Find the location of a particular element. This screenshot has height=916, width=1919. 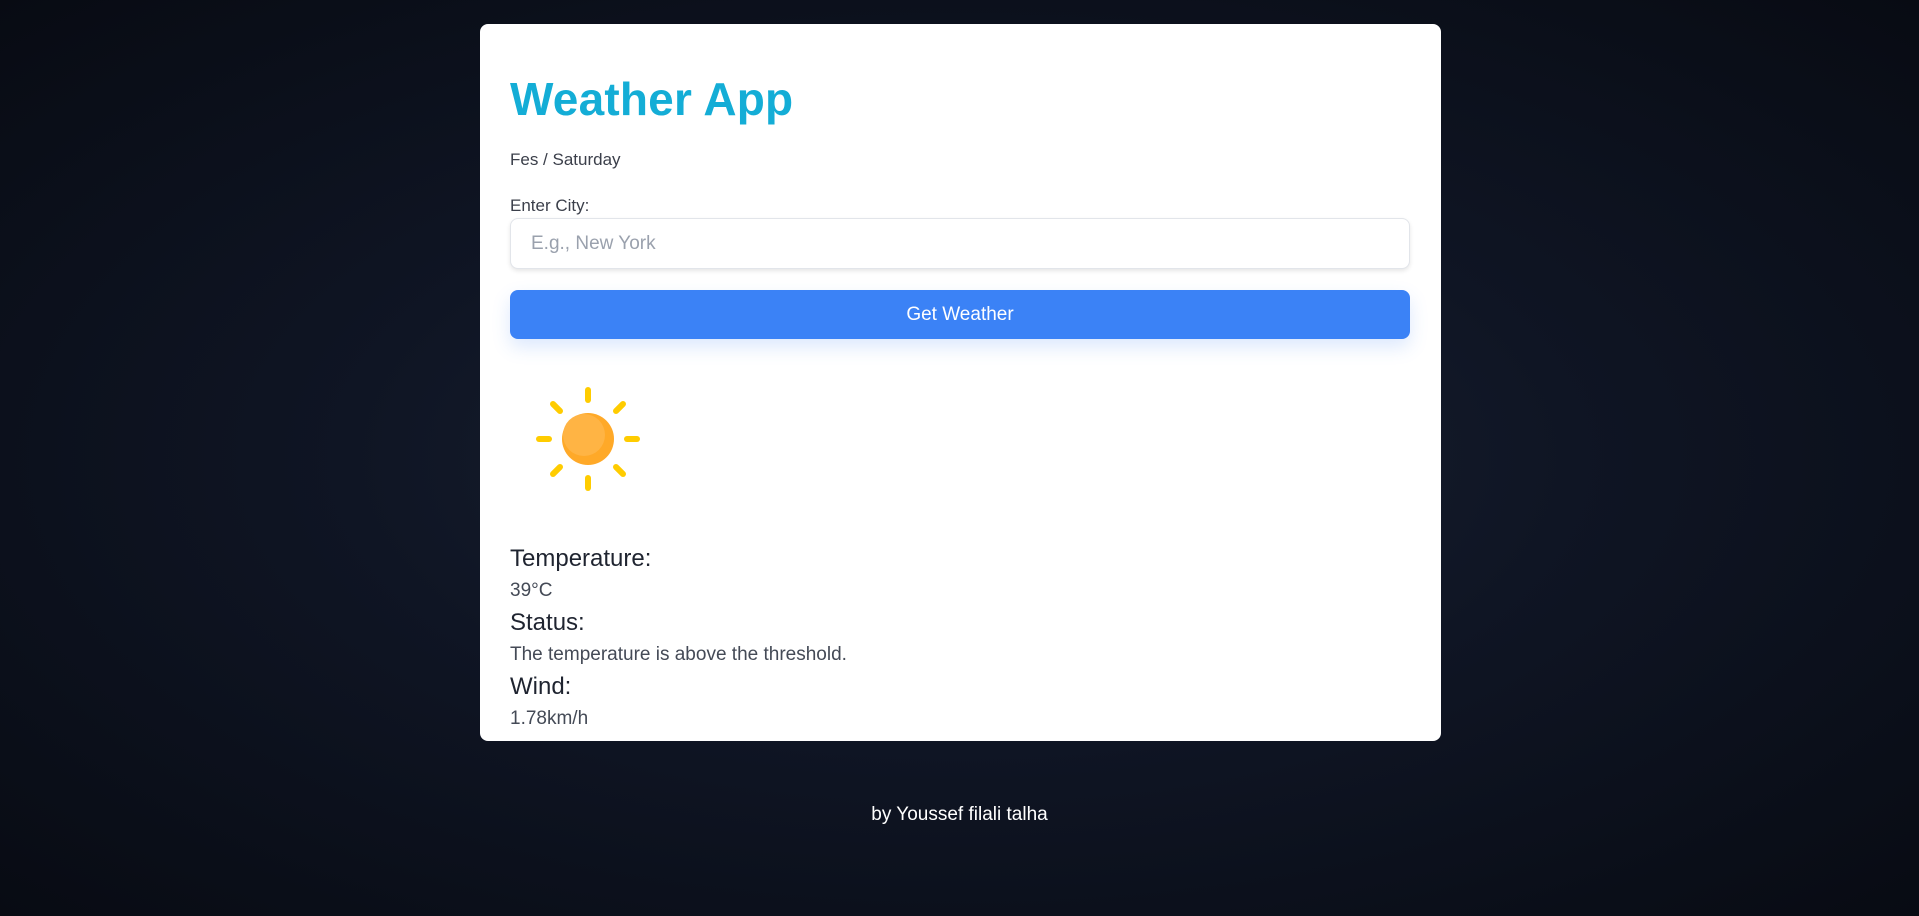

city-input is located at coordinates (960, 243).